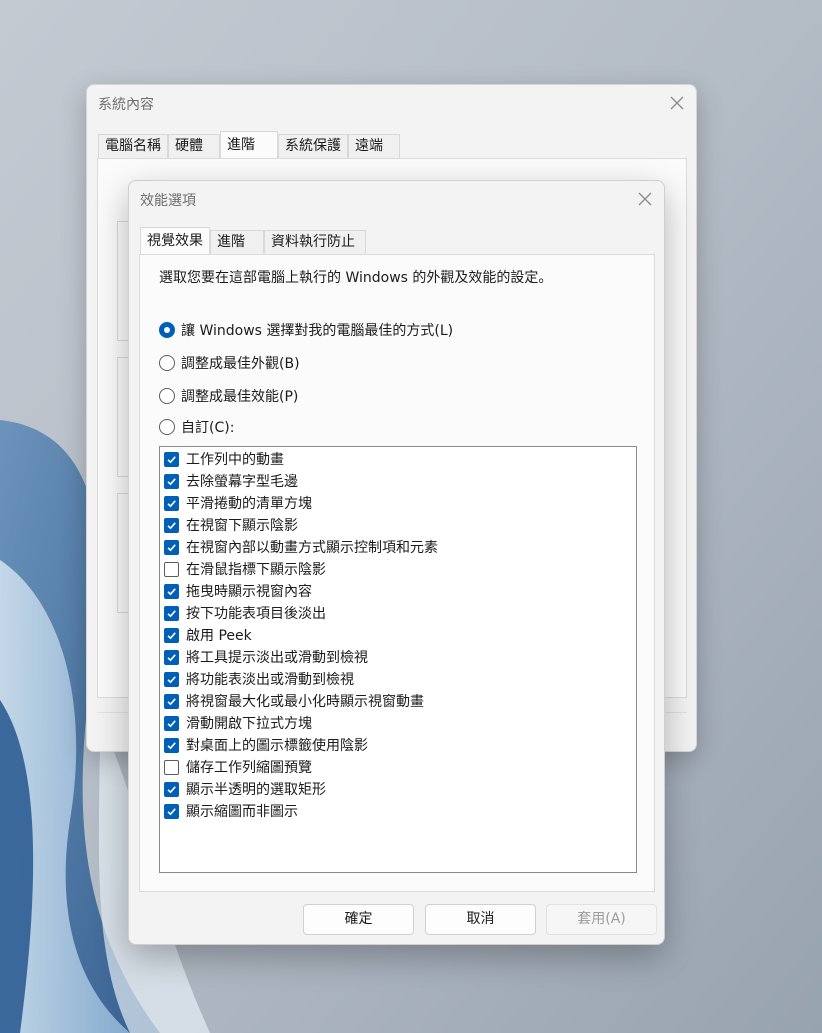 The width and height of the screenshot is (822, 1033). I want to click on option-row: 在滑鼠指標下顯示陰影, so click(245, 569).